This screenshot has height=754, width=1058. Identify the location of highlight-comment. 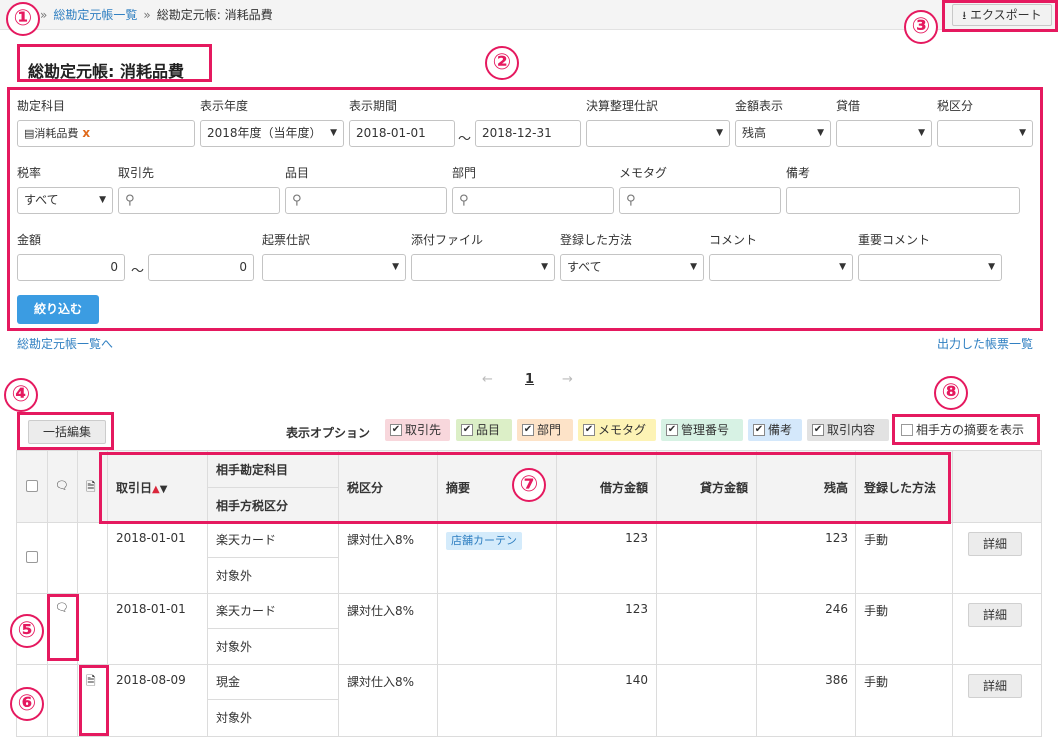
(63, 627).